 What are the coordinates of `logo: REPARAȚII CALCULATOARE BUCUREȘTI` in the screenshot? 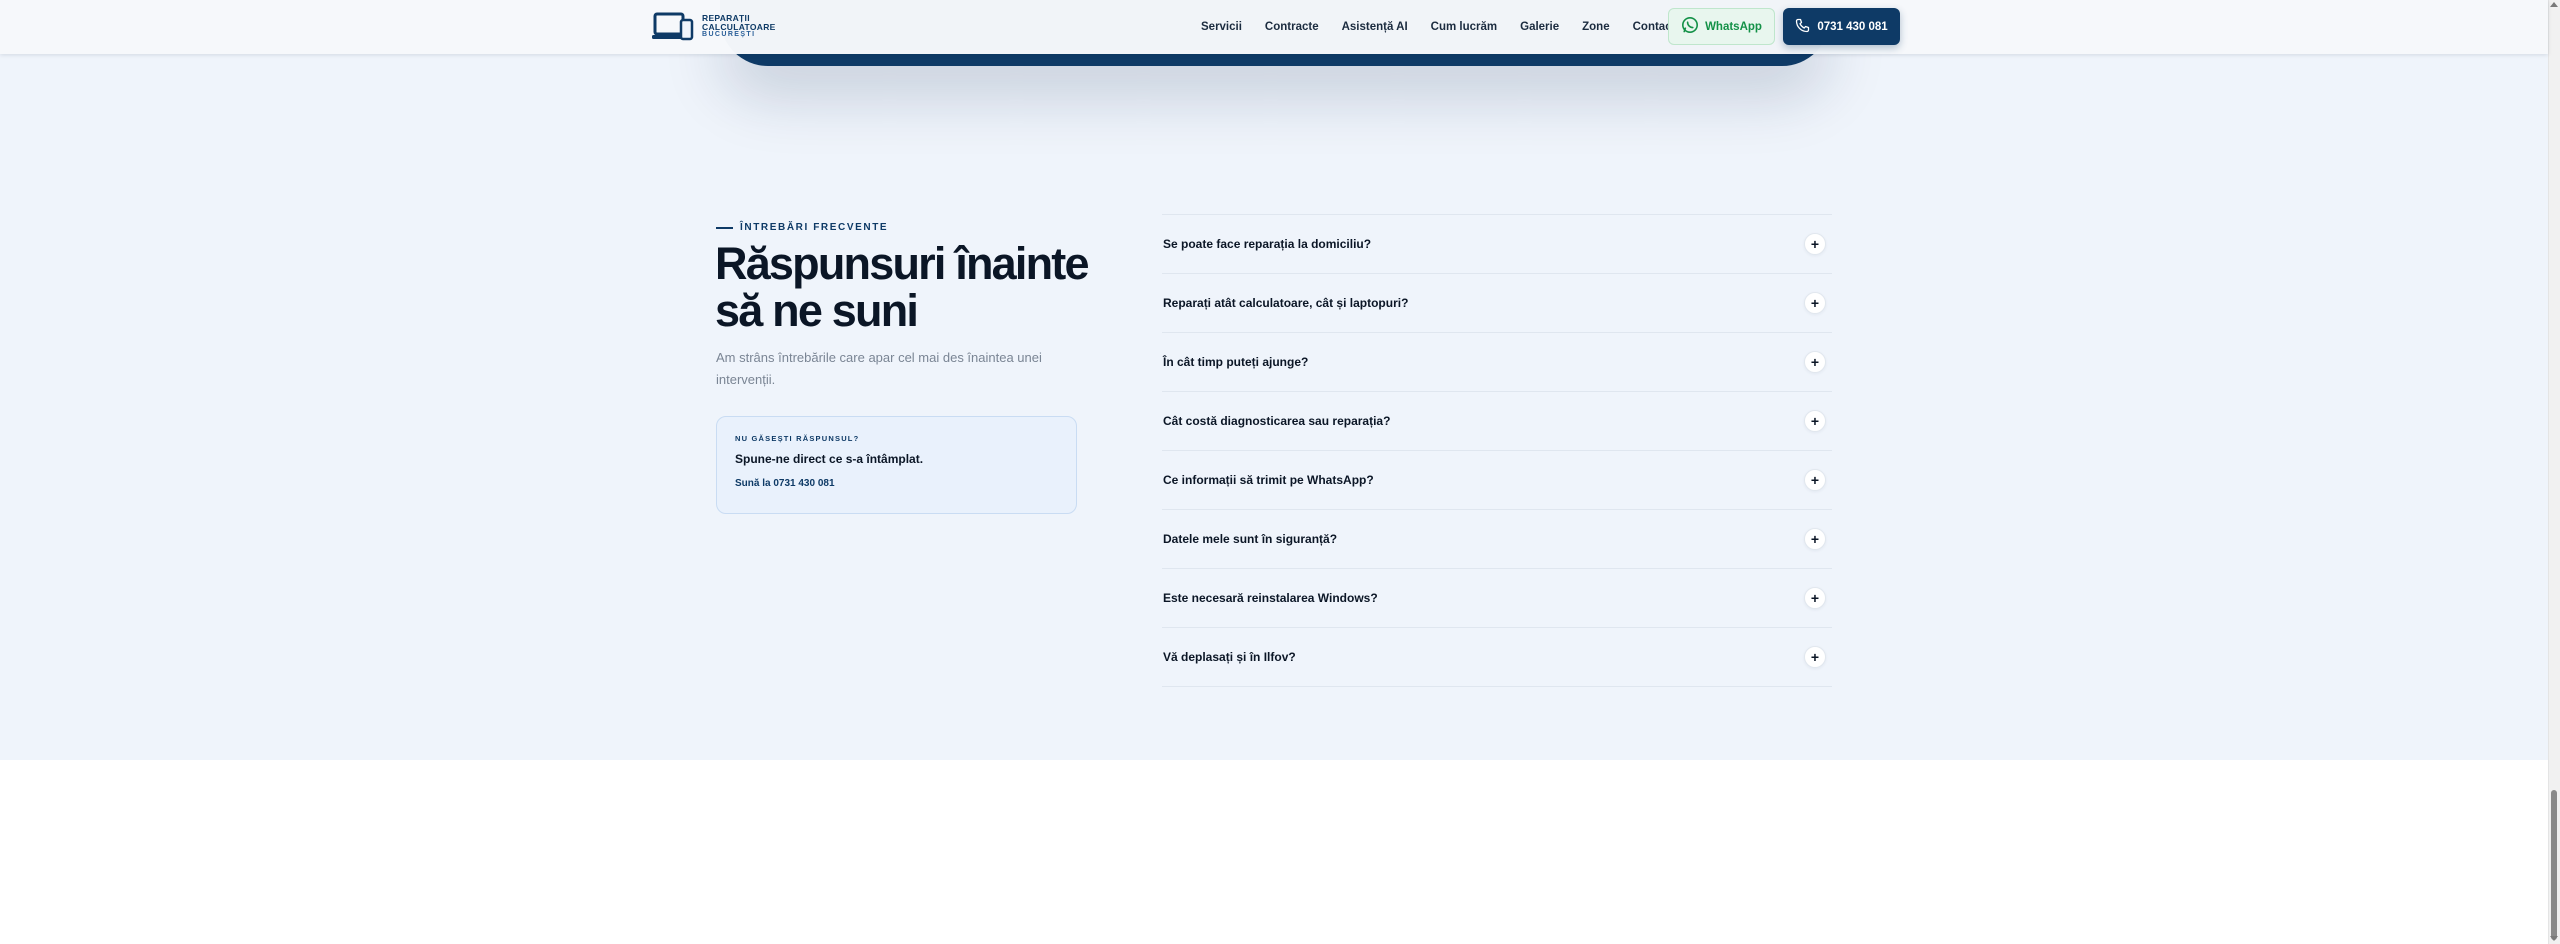 It's located at (714, 27).